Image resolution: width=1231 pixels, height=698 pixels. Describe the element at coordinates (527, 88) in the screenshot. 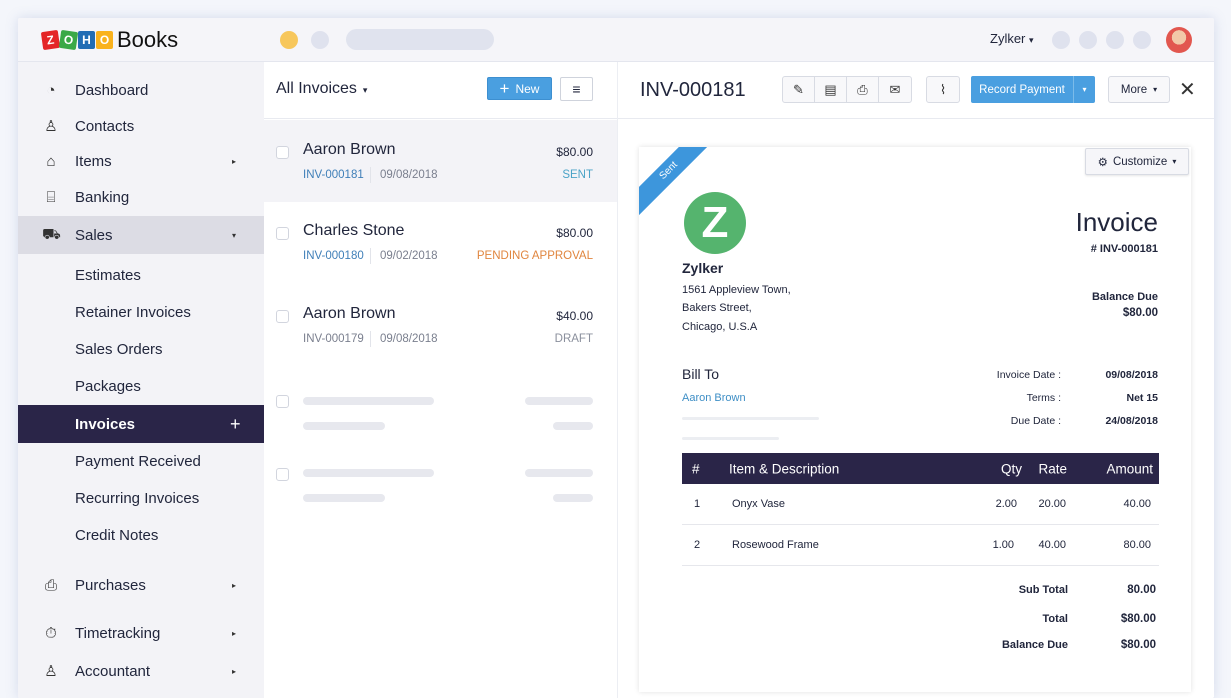

I see `new-button-label: New` at that location.